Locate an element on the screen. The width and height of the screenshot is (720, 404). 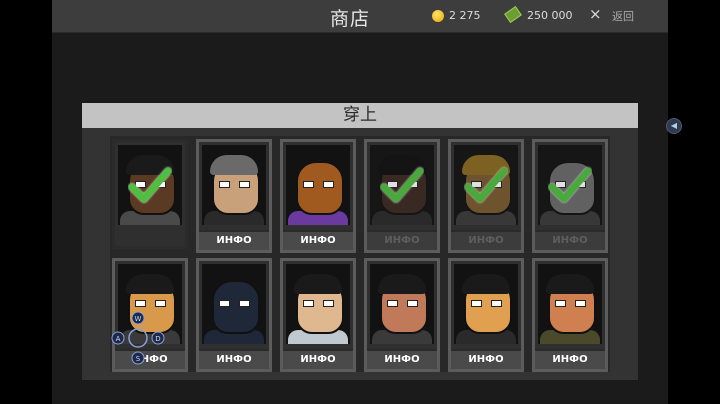
back-button: 返回 is located at coordinates (623, 16).